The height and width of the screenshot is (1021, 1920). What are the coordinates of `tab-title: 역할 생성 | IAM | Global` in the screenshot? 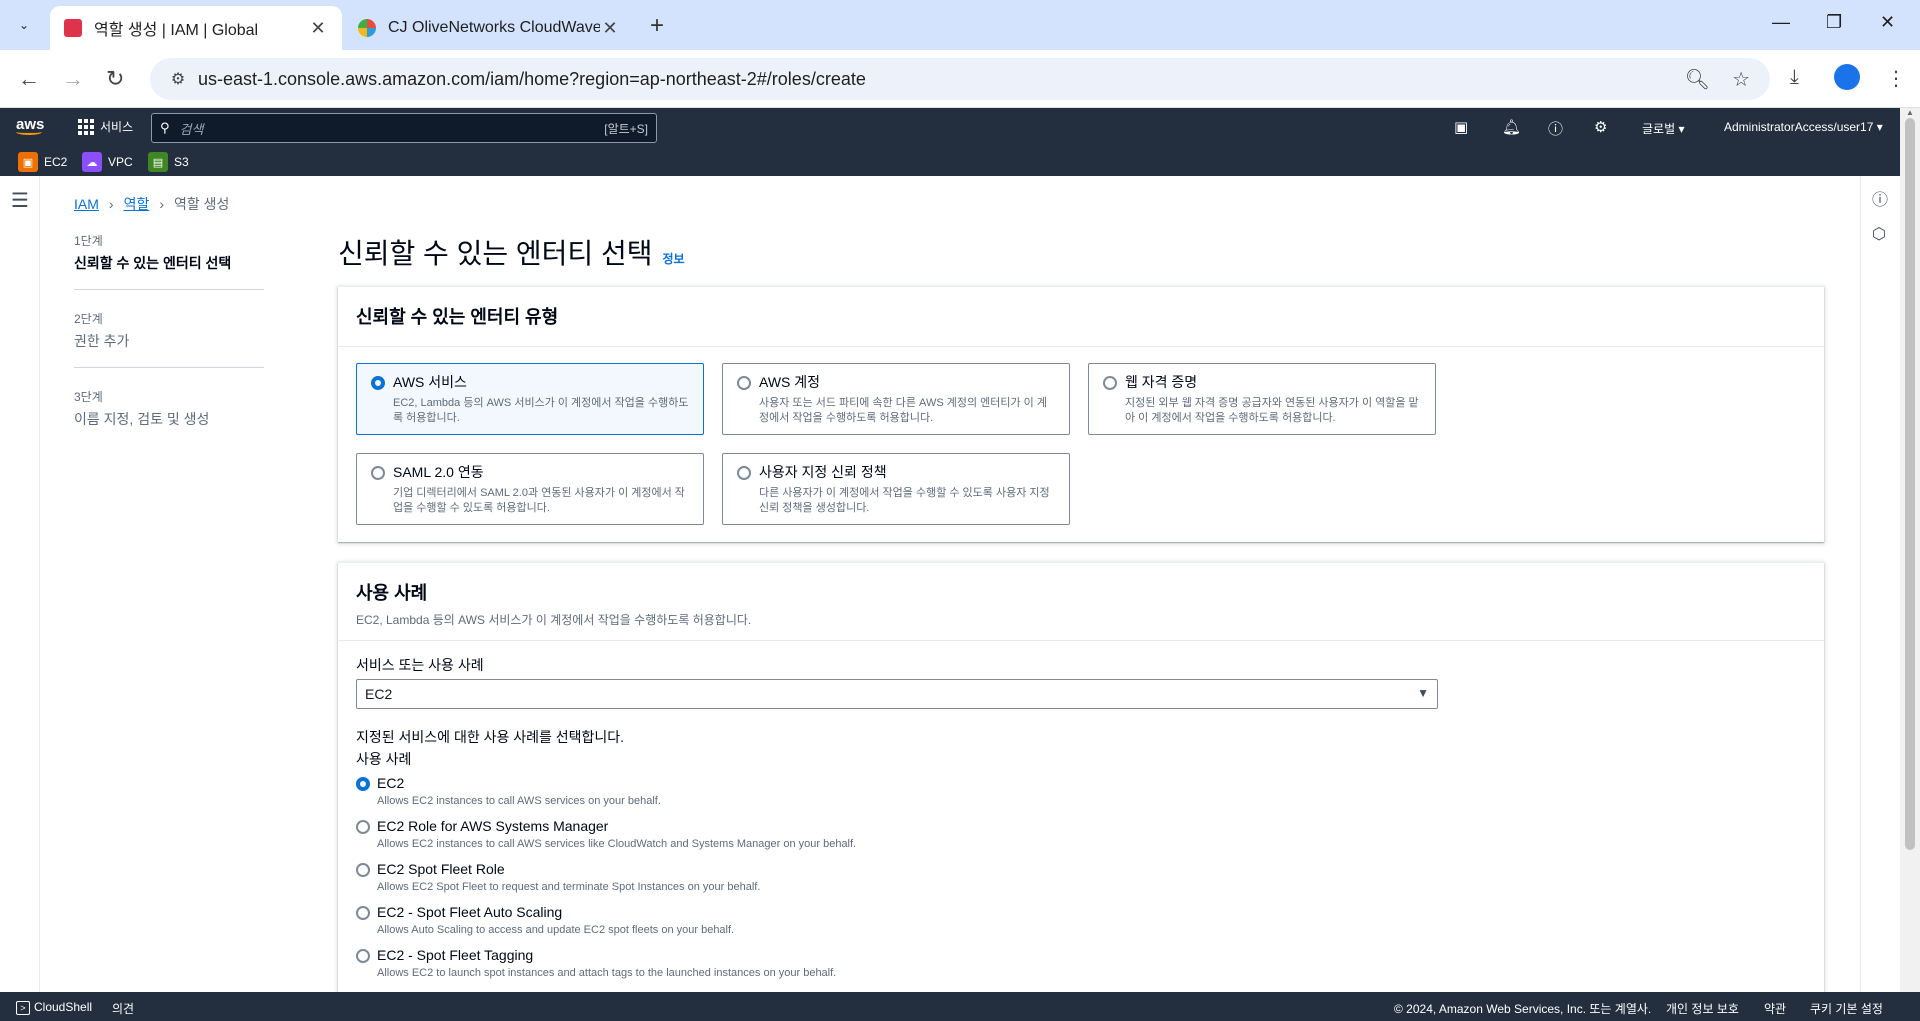 It's located at (176, 30).